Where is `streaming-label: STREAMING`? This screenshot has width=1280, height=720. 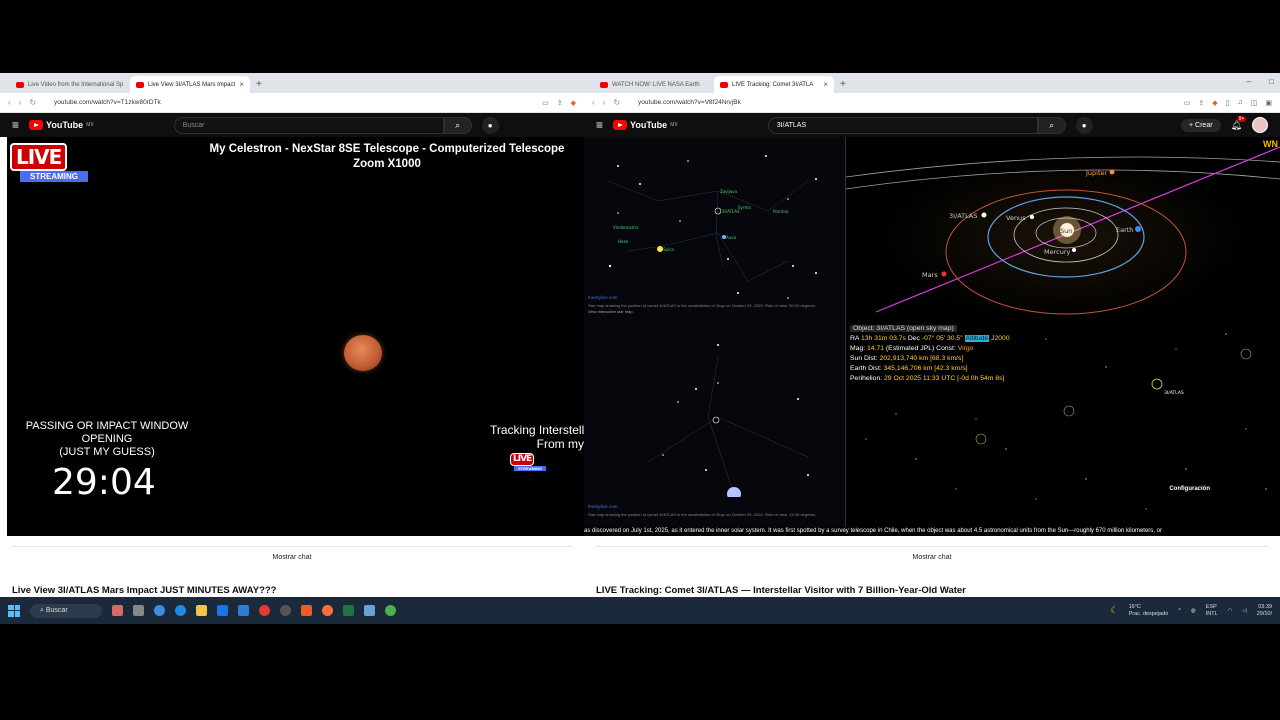 streaming-label: STREAMING is located at coordinates (54, 176).